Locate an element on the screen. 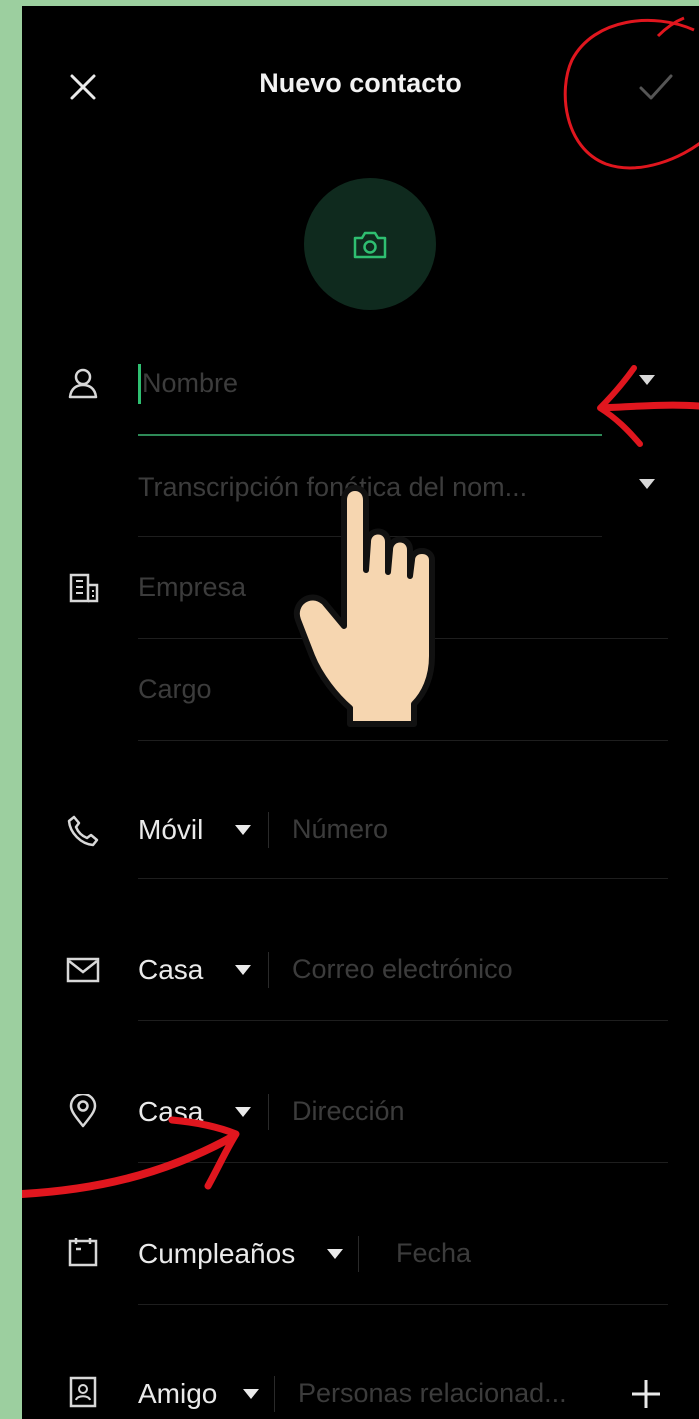 The image size is (699, 1419). contact-card-icon is located at coordinates (83, 1392).